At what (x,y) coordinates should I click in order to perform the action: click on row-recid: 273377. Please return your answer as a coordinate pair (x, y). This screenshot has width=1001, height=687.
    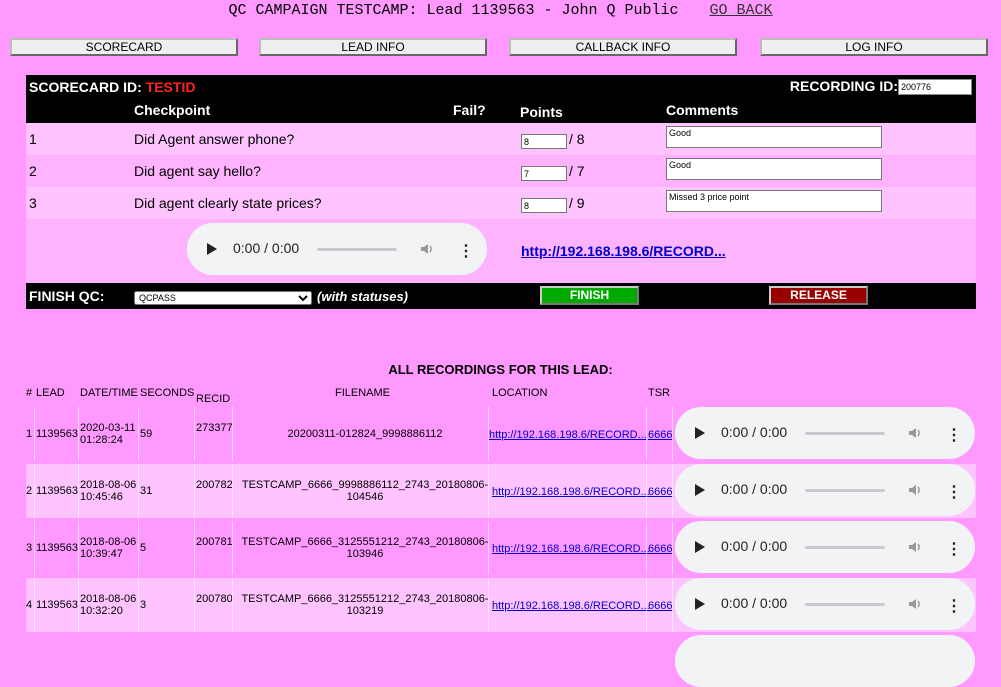
    Looking at the image, I should click on (214, 428).